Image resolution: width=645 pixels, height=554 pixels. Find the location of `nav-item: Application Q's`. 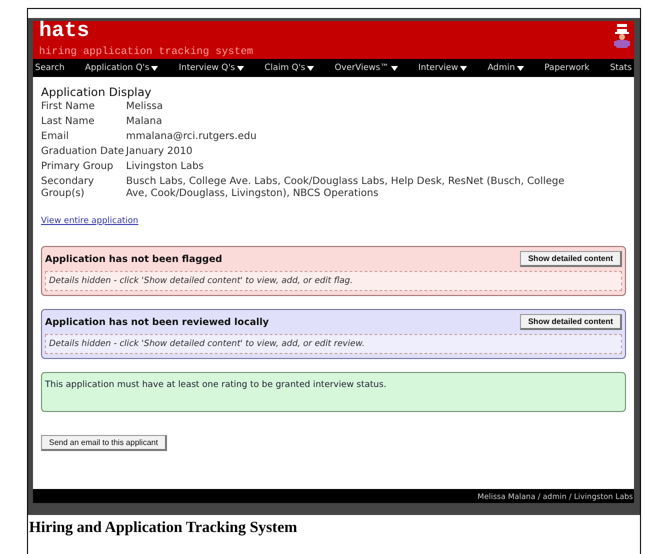

nav-item: Application Q's is located at coordinates (121, 68).